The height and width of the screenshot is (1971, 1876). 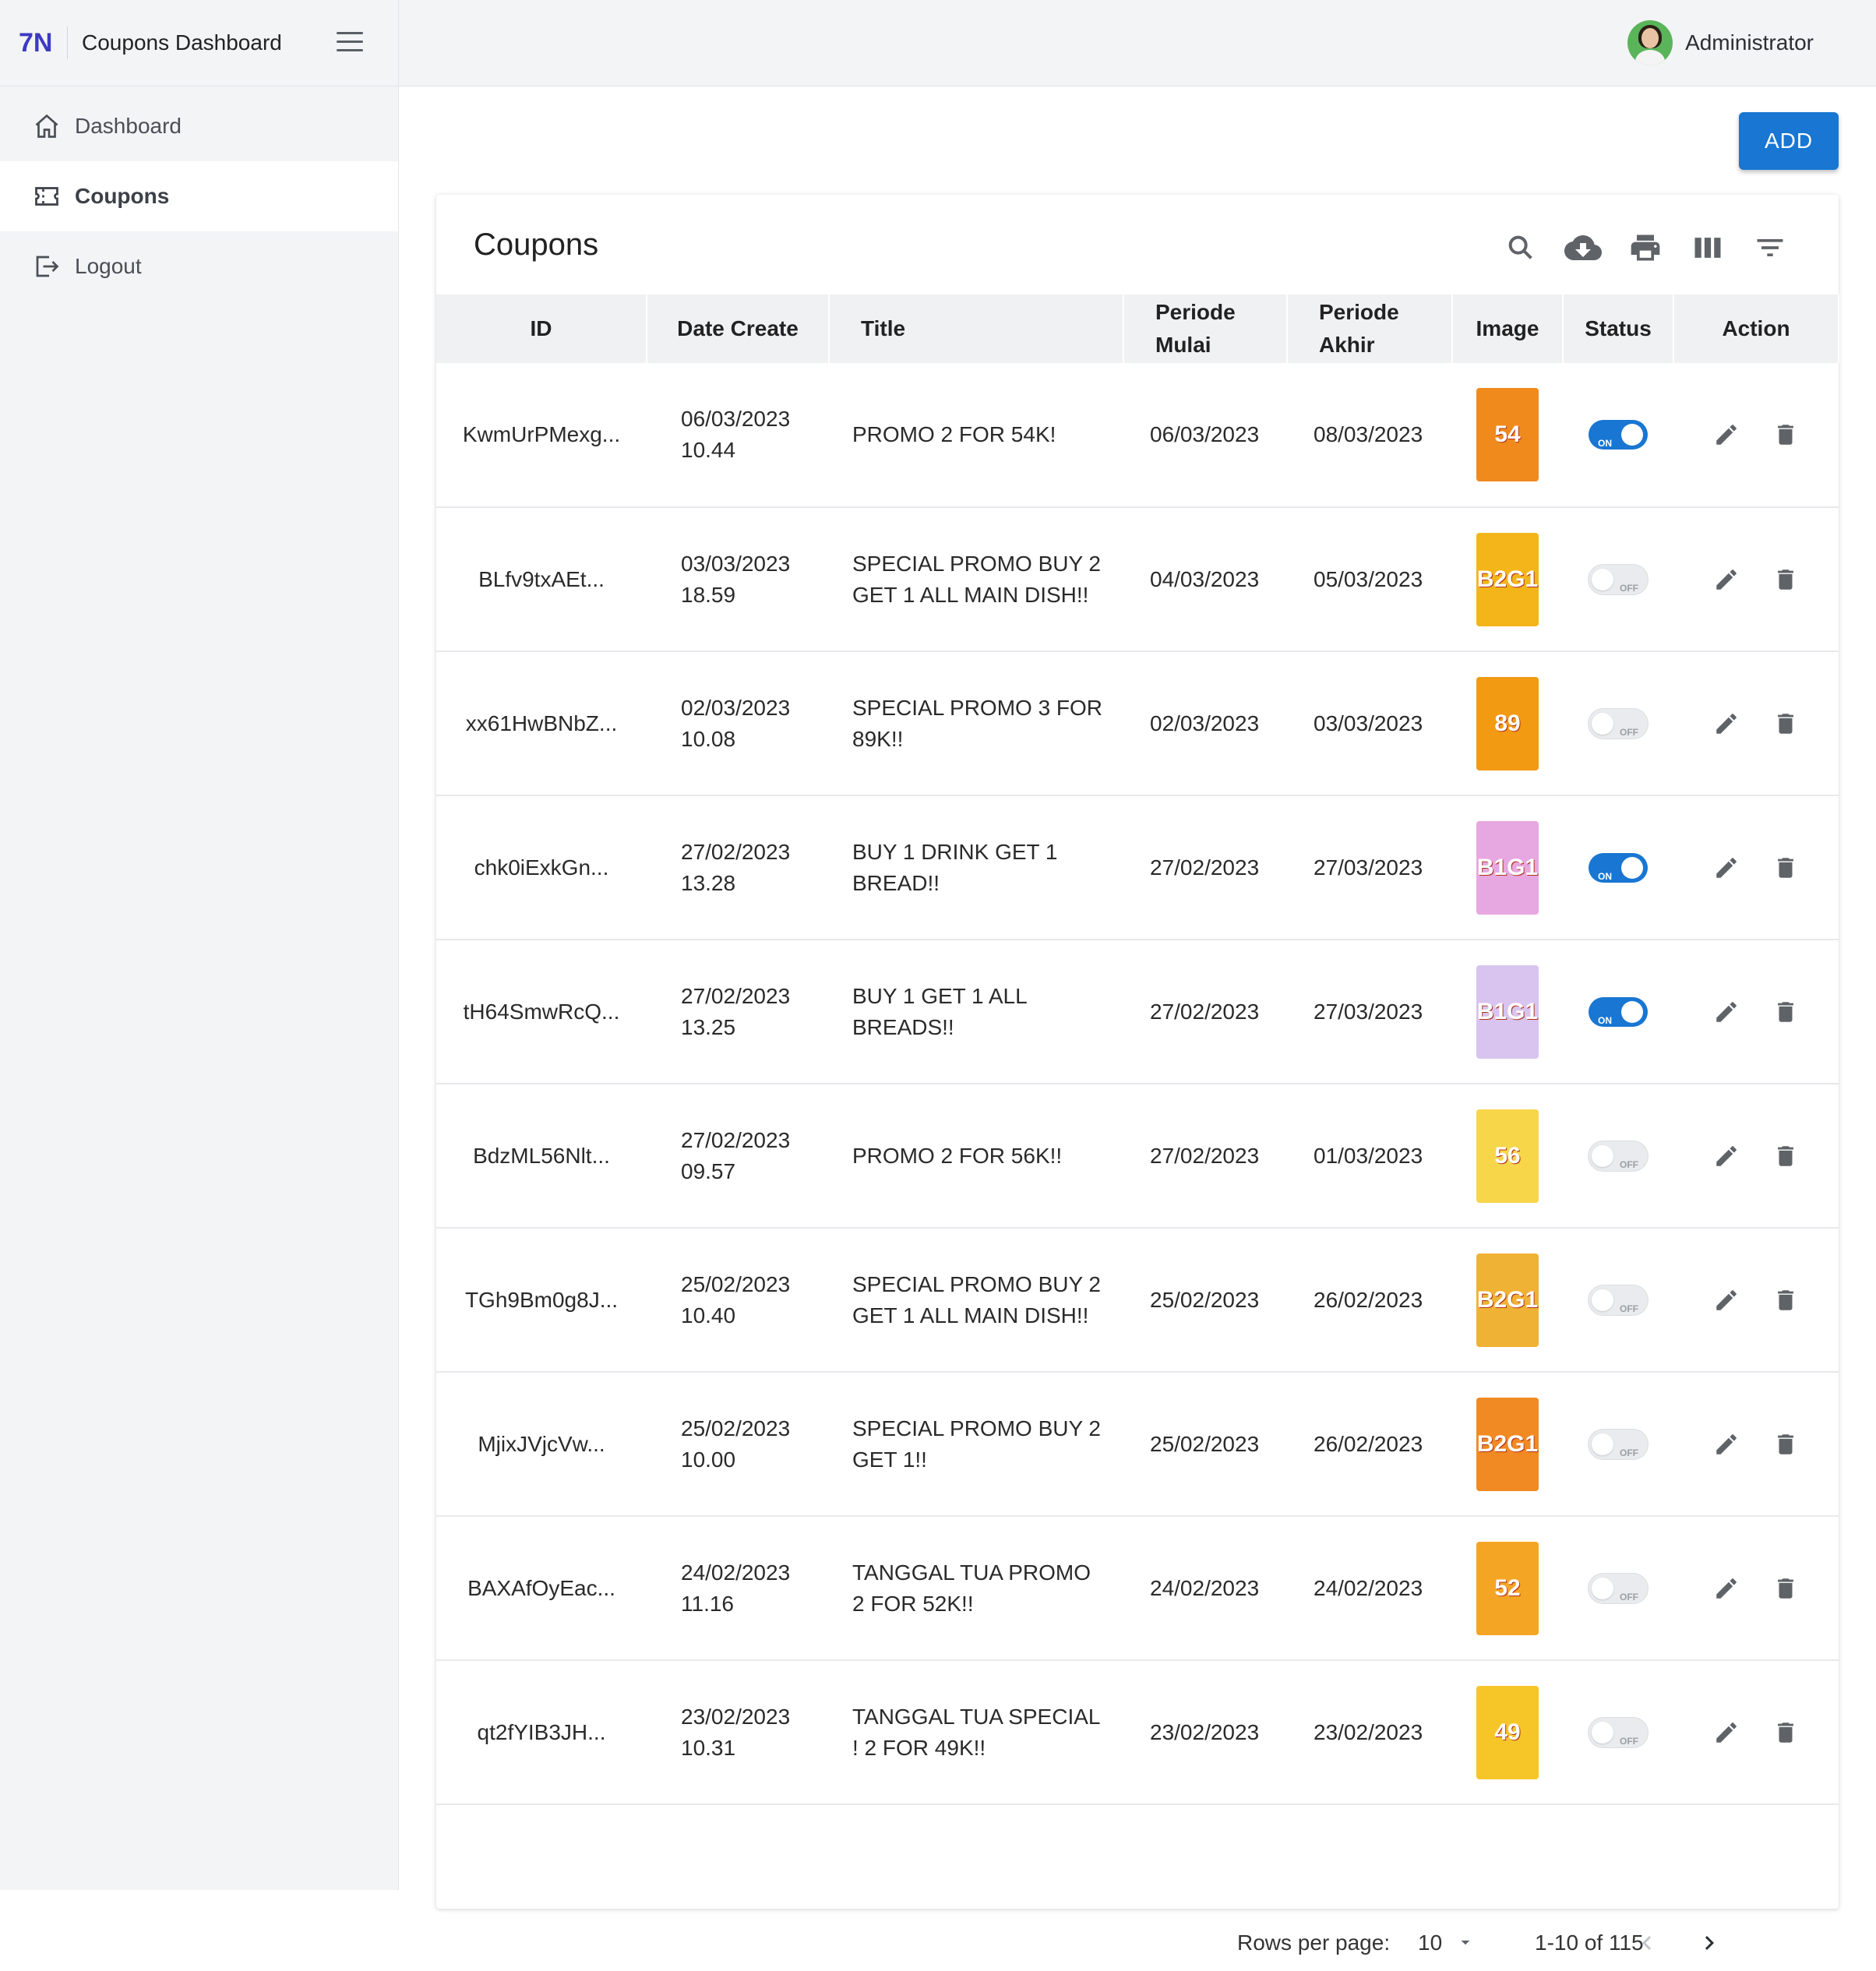 I want to click on cell-image: 52, so click(x=1507, y=1588).